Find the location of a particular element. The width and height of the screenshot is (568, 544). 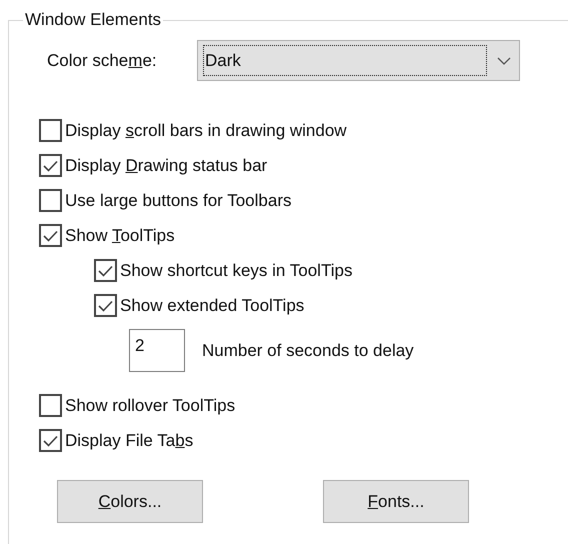

option-label: Display Drawing status bar is located at coordinates (166, 165).